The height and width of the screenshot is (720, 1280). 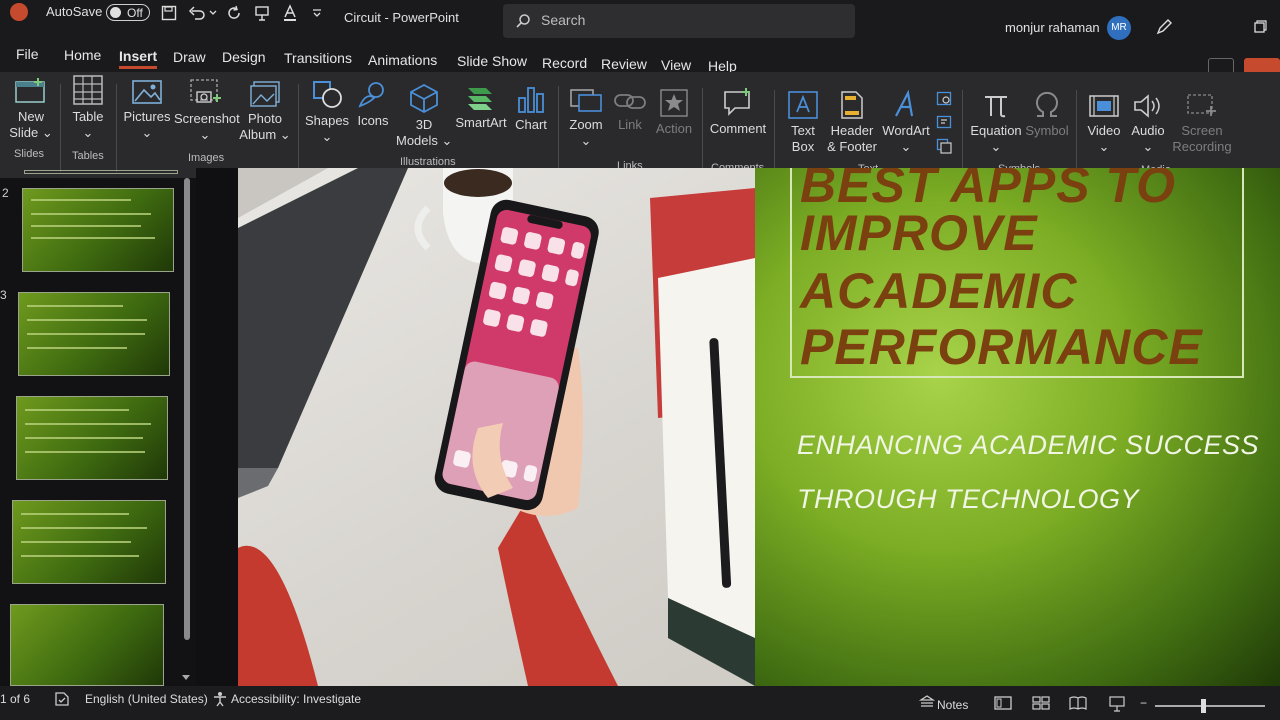 I want to click on link-button: Link, so click(x=630, y=110).